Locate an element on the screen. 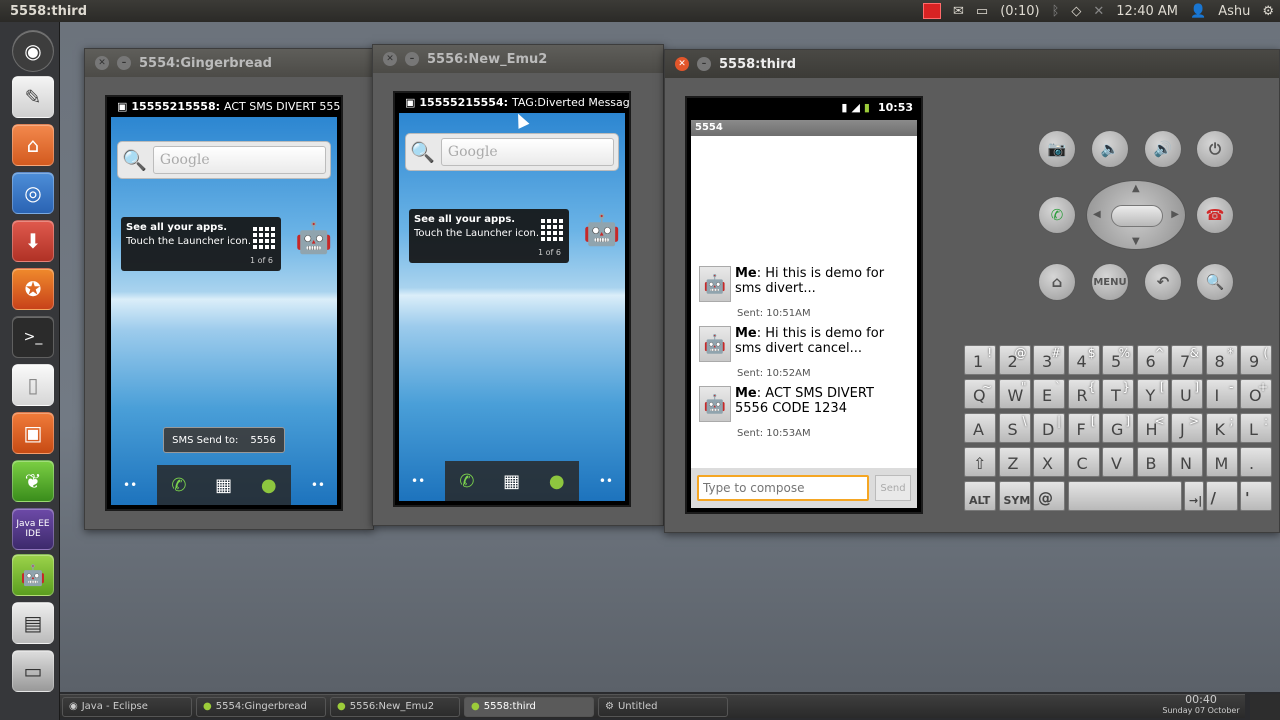 The width and height of the screenshot is (1280, 720). camera-button: 📷 is located at coordinates (1057, 149).